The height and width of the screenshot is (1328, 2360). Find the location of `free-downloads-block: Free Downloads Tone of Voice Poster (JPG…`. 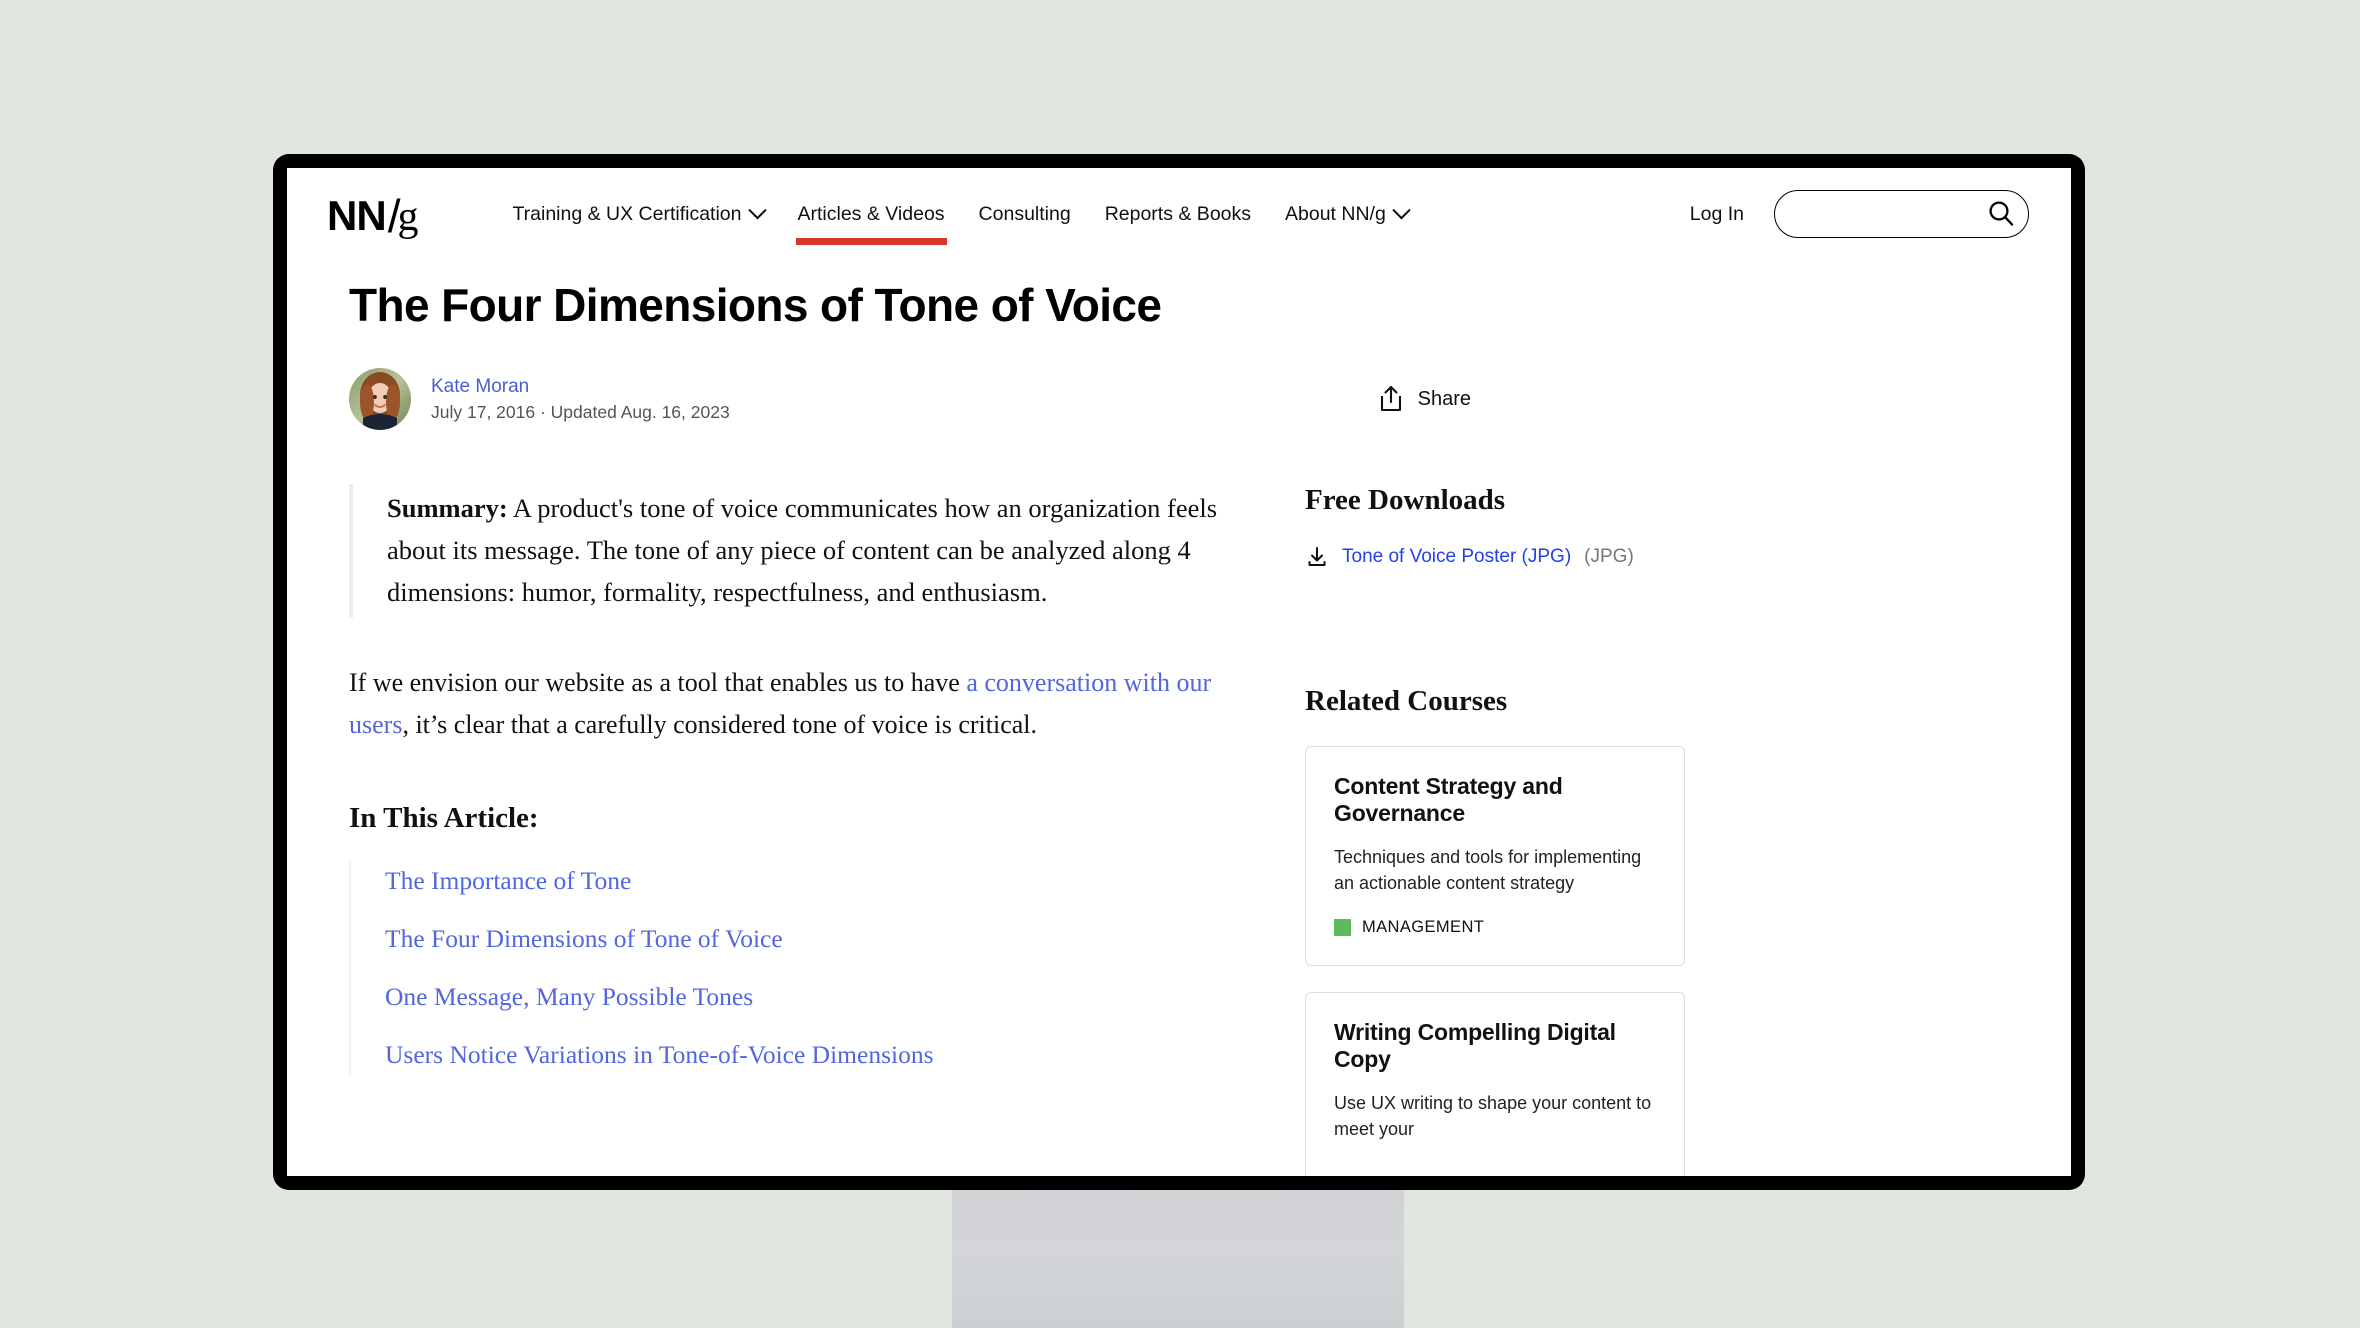

free-downloads-block: Free Downloads Tone of Voice Poster (JPG… is located at coordinates (1495, 526).